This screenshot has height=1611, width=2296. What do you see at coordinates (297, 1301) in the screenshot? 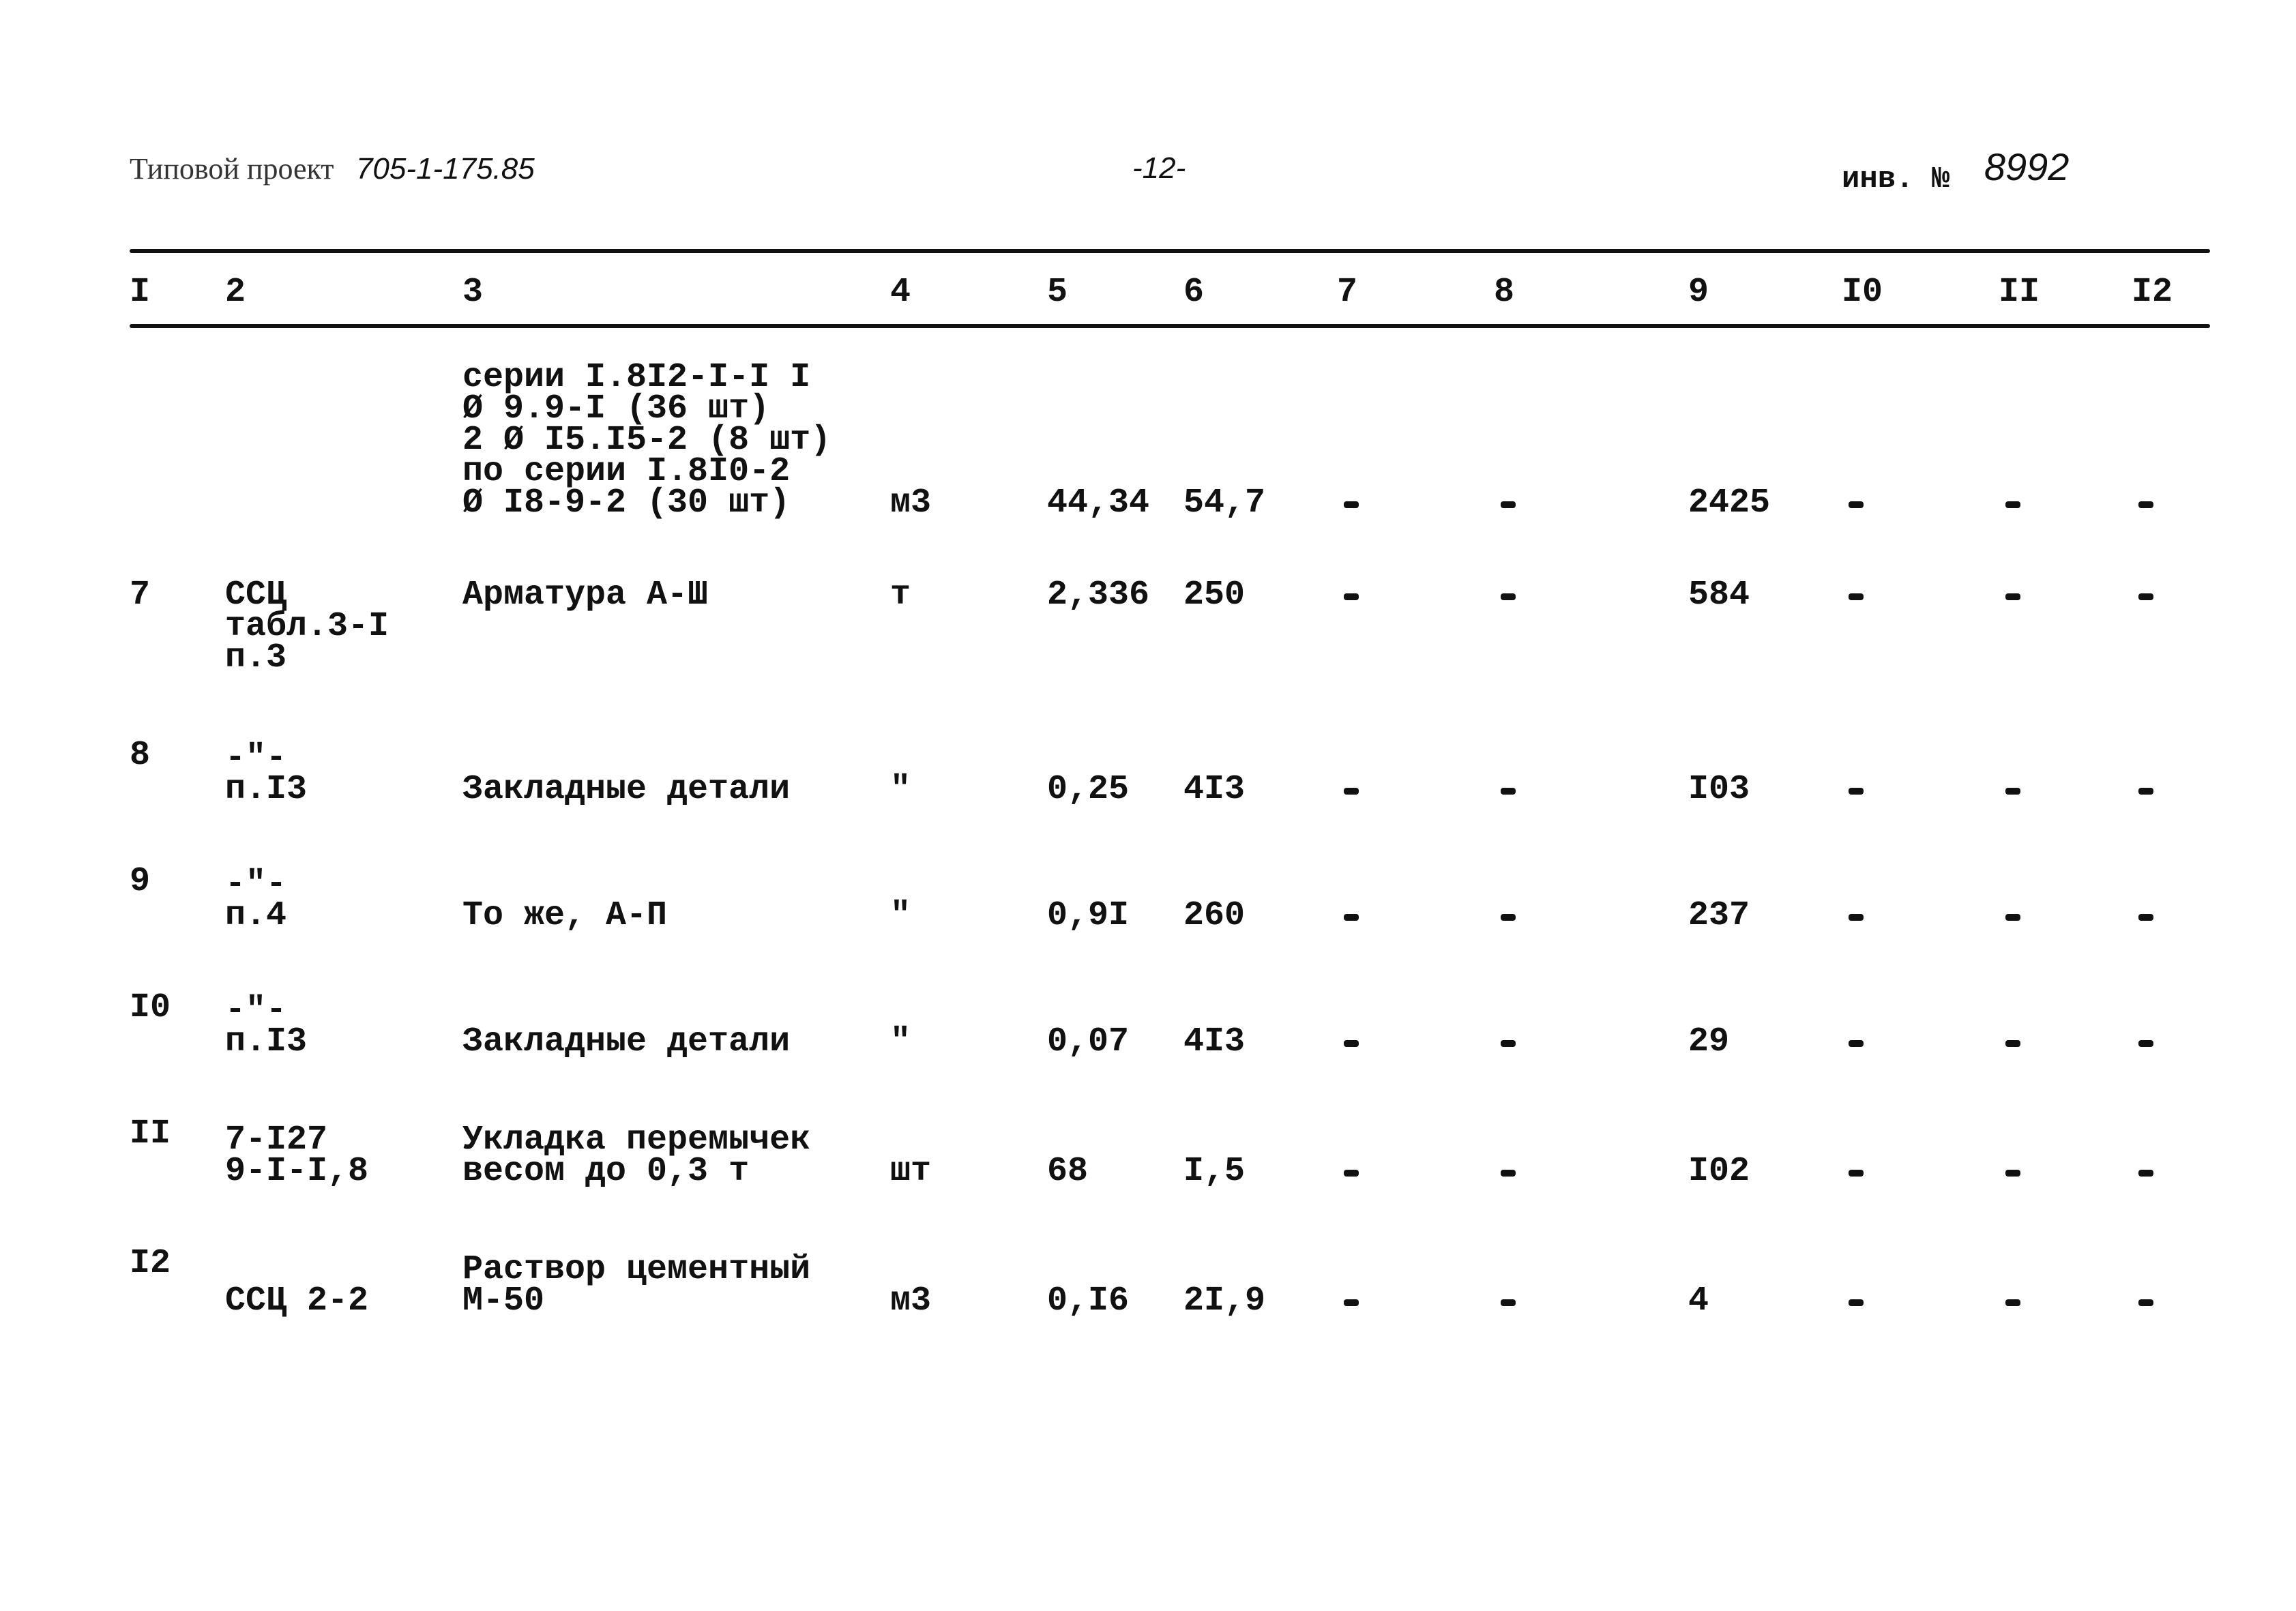
I see `reference-cell: ССЦ 2-2` at bounding box center [297, 1301].